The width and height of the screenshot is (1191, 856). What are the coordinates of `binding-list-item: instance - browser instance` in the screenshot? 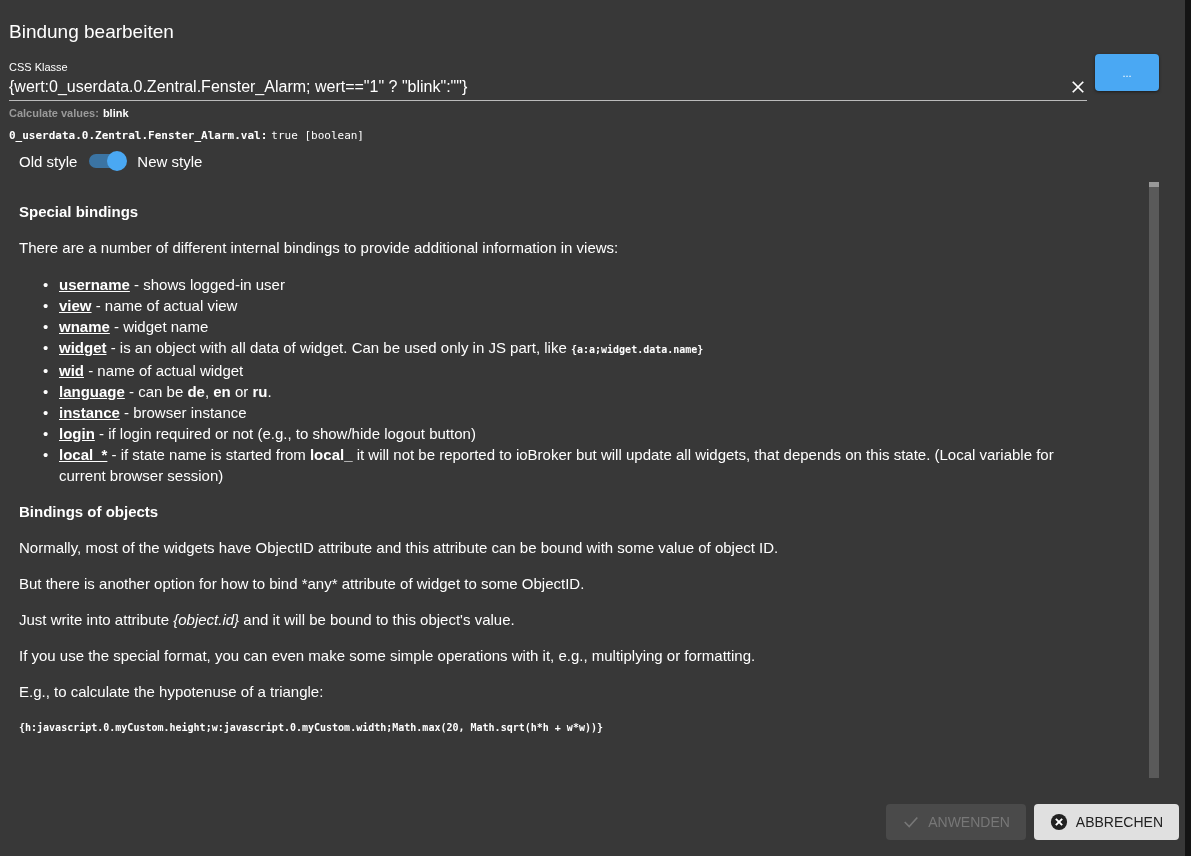 It's located at (153, 413).